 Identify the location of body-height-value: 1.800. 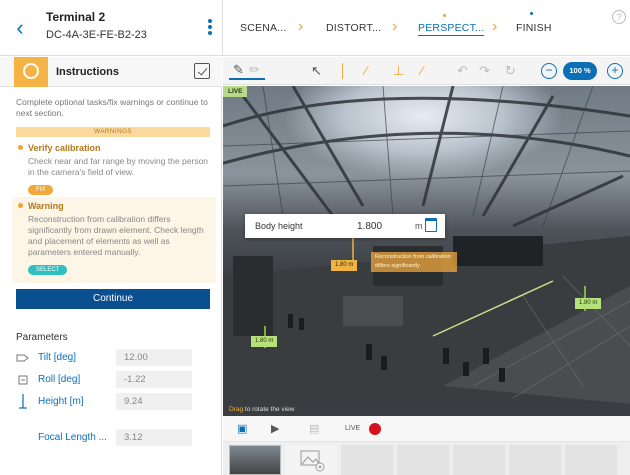
(369, 226).